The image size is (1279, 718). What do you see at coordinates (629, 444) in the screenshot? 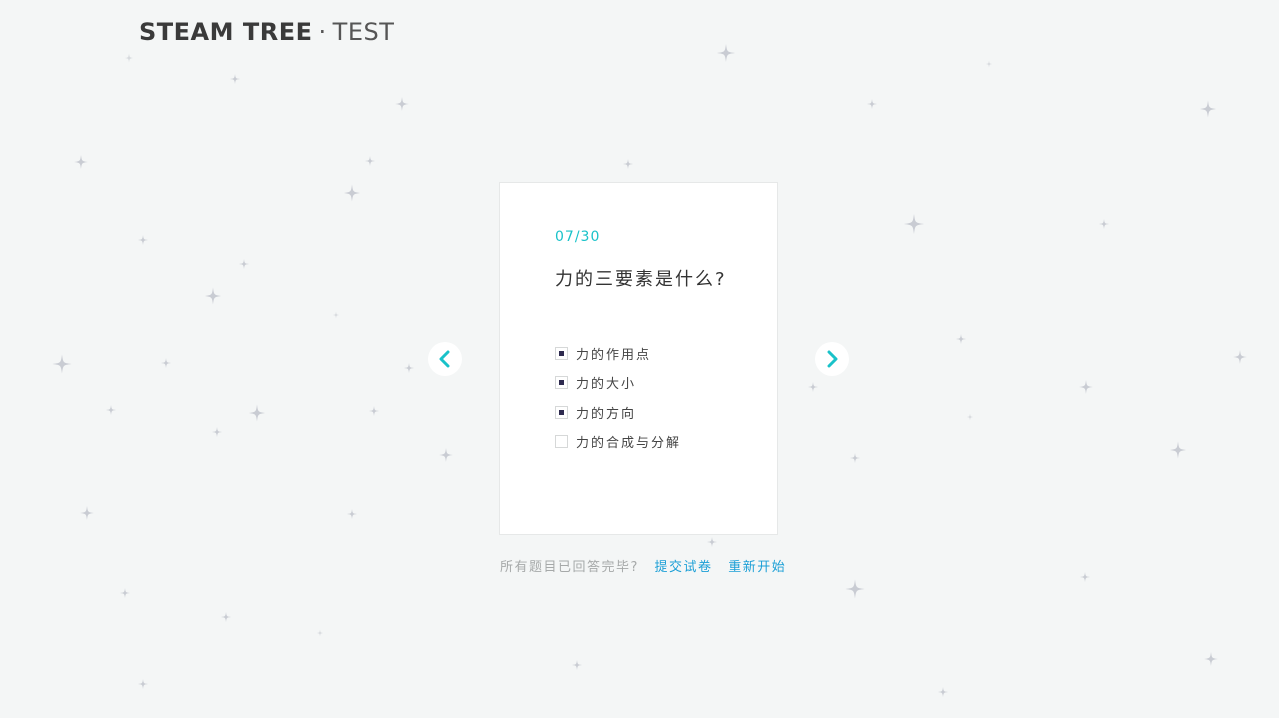
I see `answer-label: 力的合成与分解` at bounding box center [629, 444].